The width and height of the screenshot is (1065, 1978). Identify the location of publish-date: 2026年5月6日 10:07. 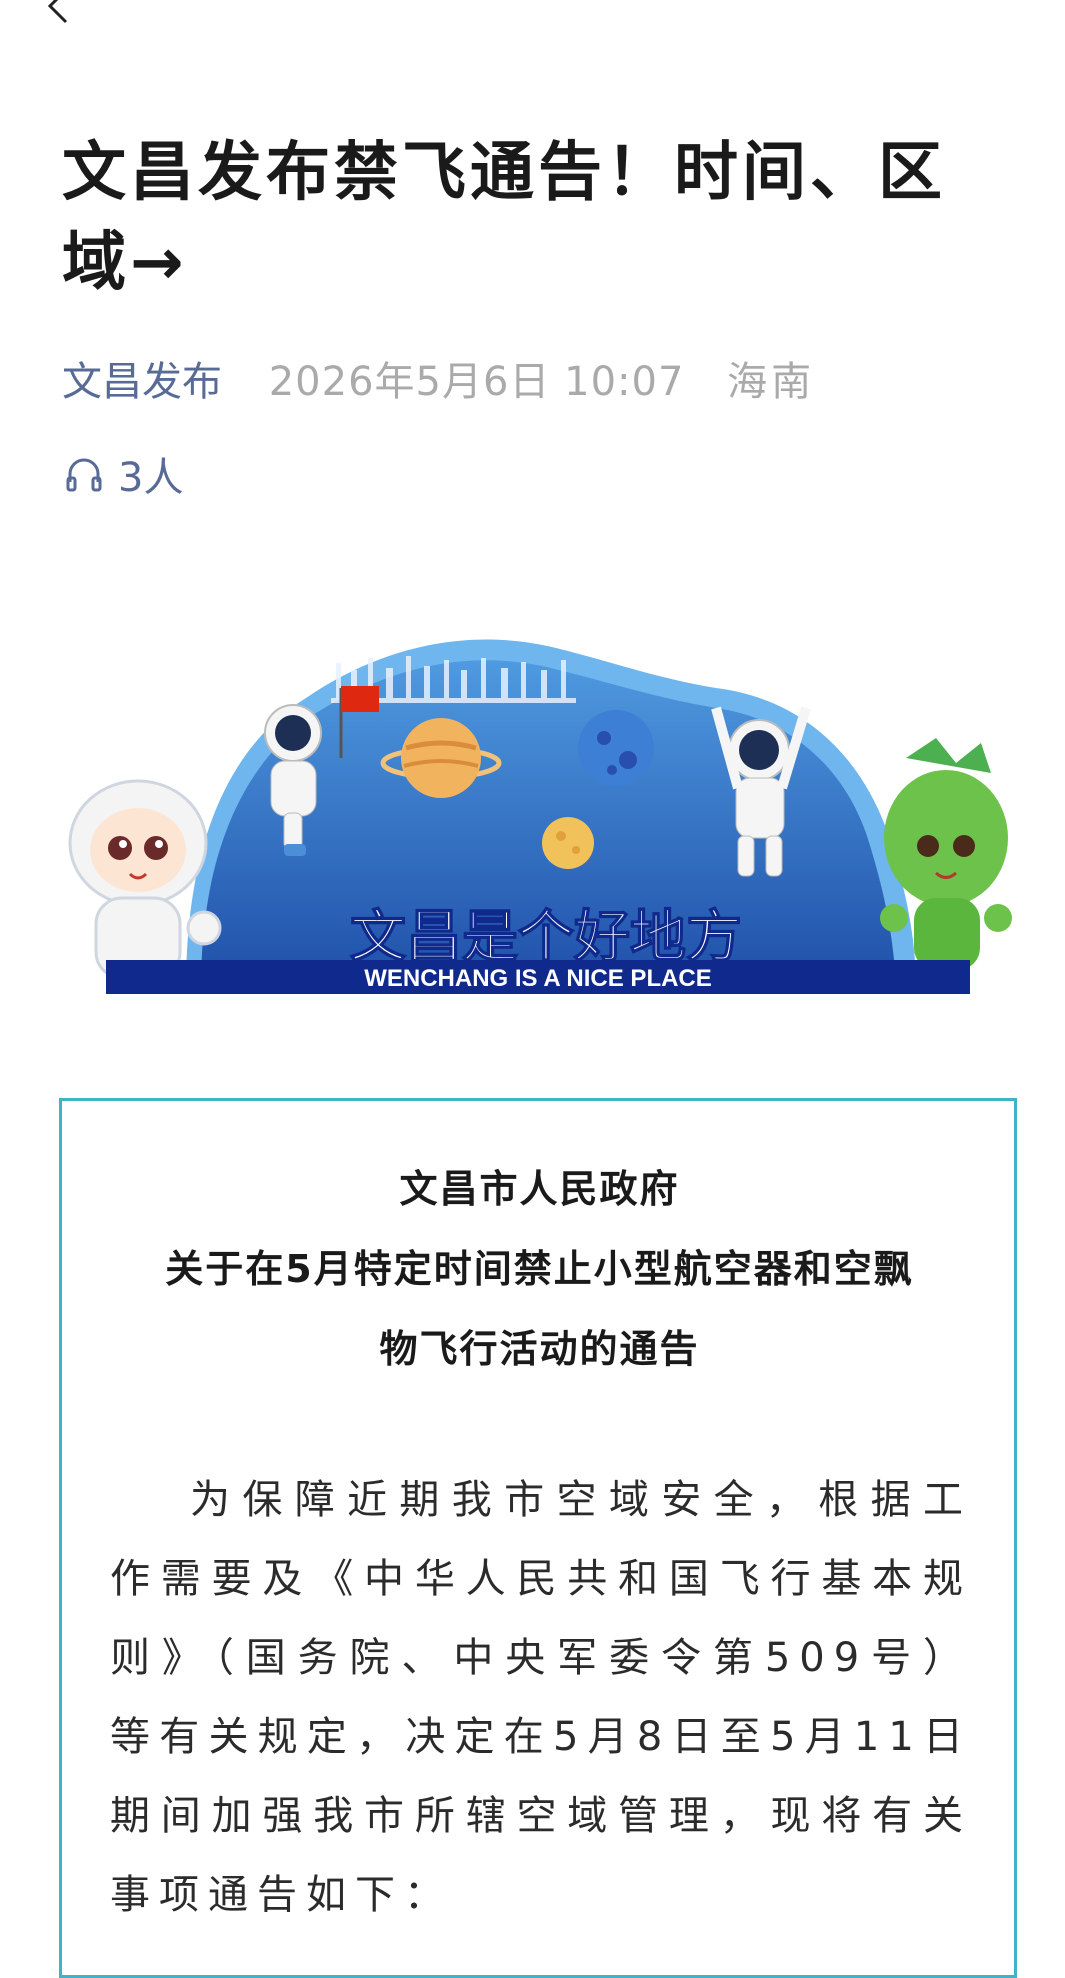
(476, 382).